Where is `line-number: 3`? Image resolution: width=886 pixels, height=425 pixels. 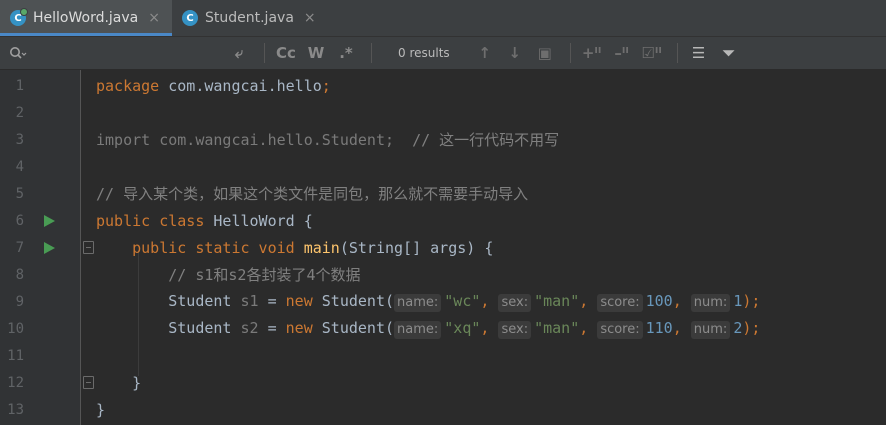
line-number: 3 is located at coordinates (19, 139).